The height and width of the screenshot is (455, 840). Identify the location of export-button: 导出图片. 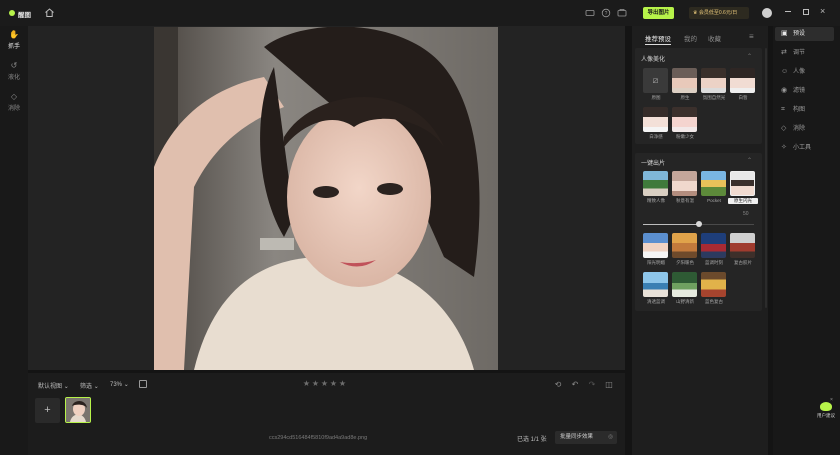
(658, 13).